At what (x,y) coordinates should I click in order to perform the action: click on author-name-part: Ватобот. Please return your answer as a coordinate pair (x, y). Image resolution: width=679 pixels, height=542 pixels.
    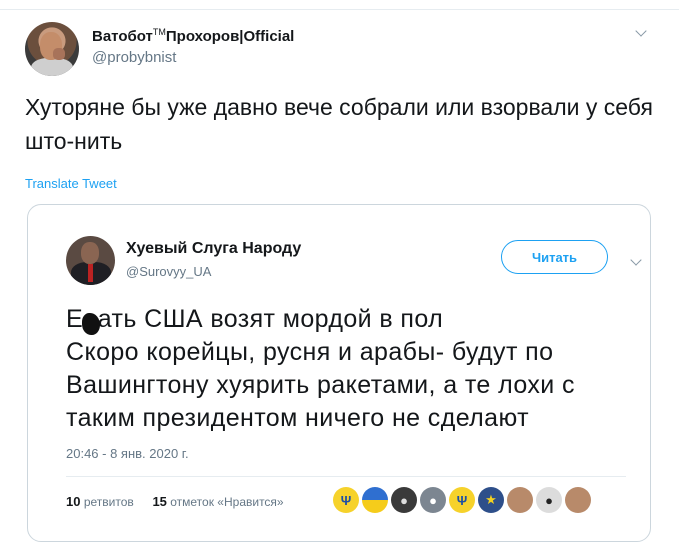
    Looking at the image, I should click on (122, 36).